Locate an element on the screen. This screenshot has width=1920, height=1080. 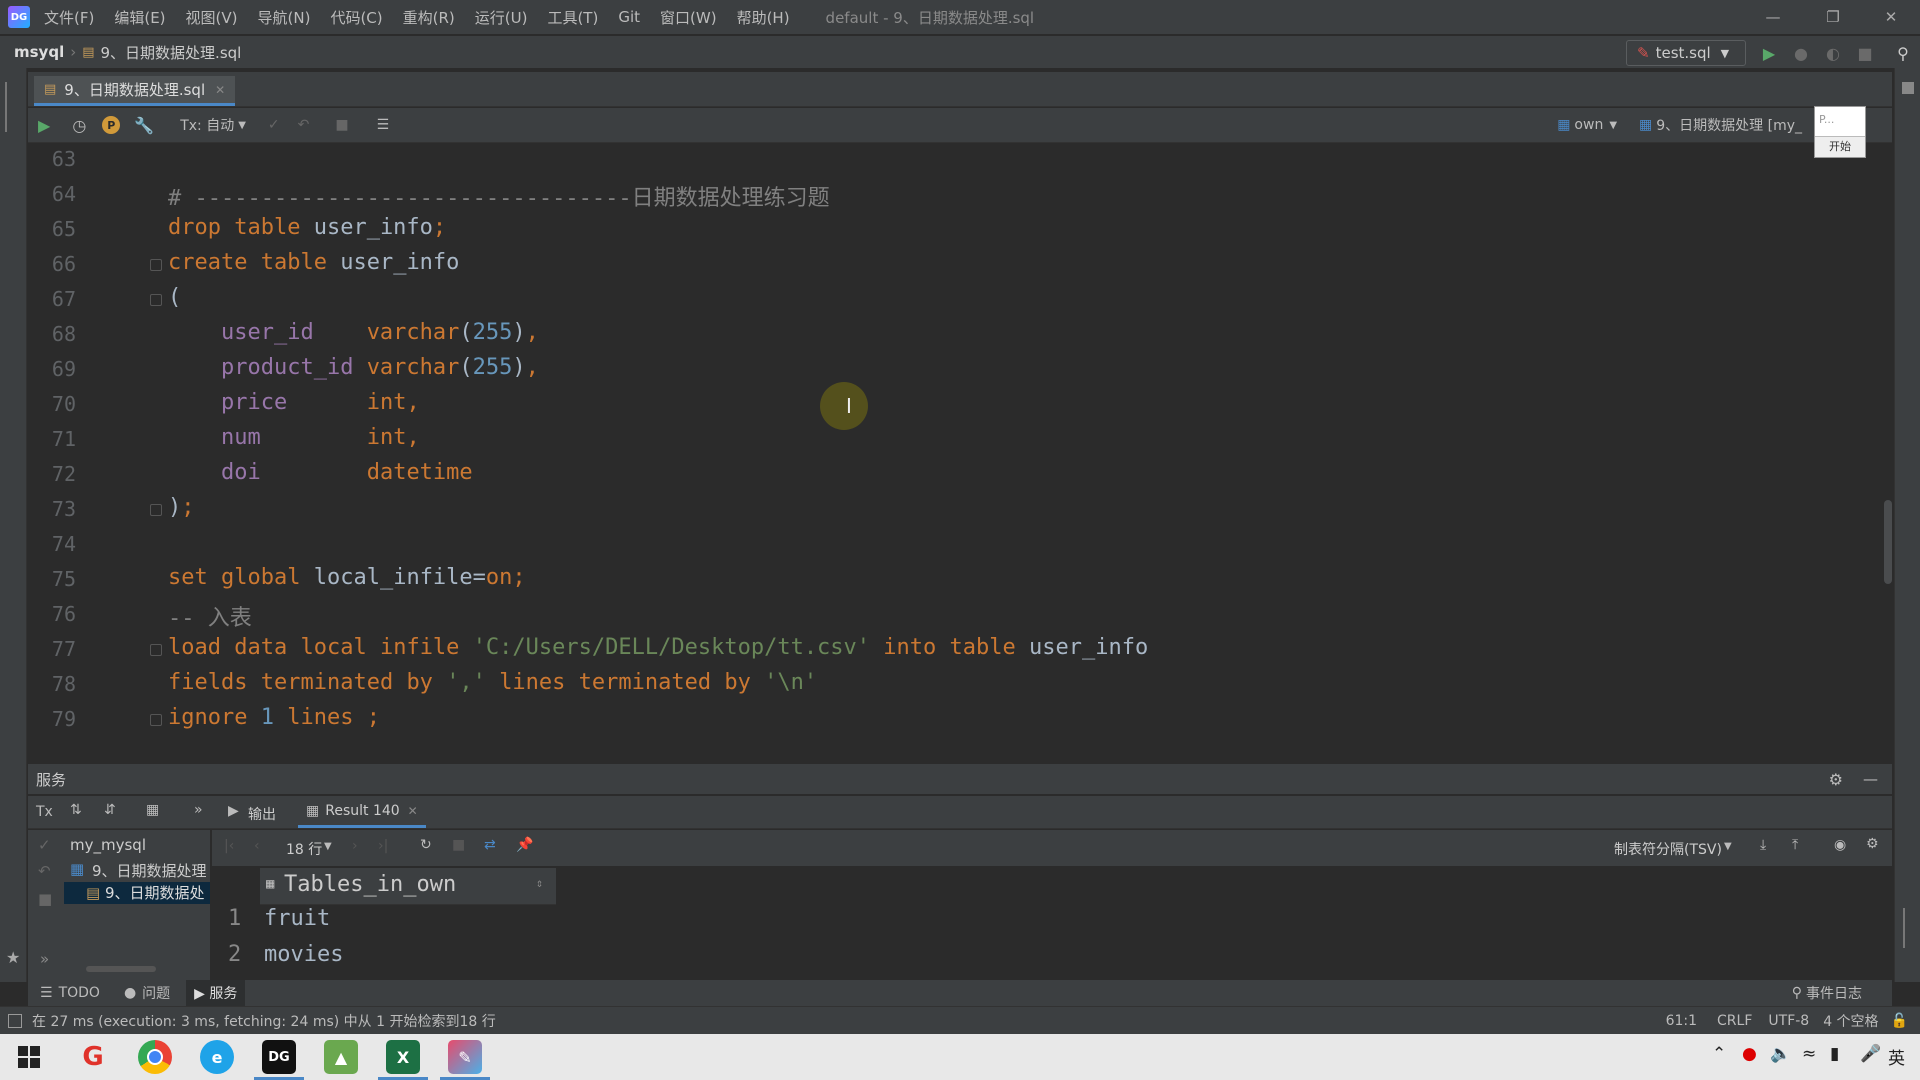
structure-tool-icon is located at coordinates (1909, 928).